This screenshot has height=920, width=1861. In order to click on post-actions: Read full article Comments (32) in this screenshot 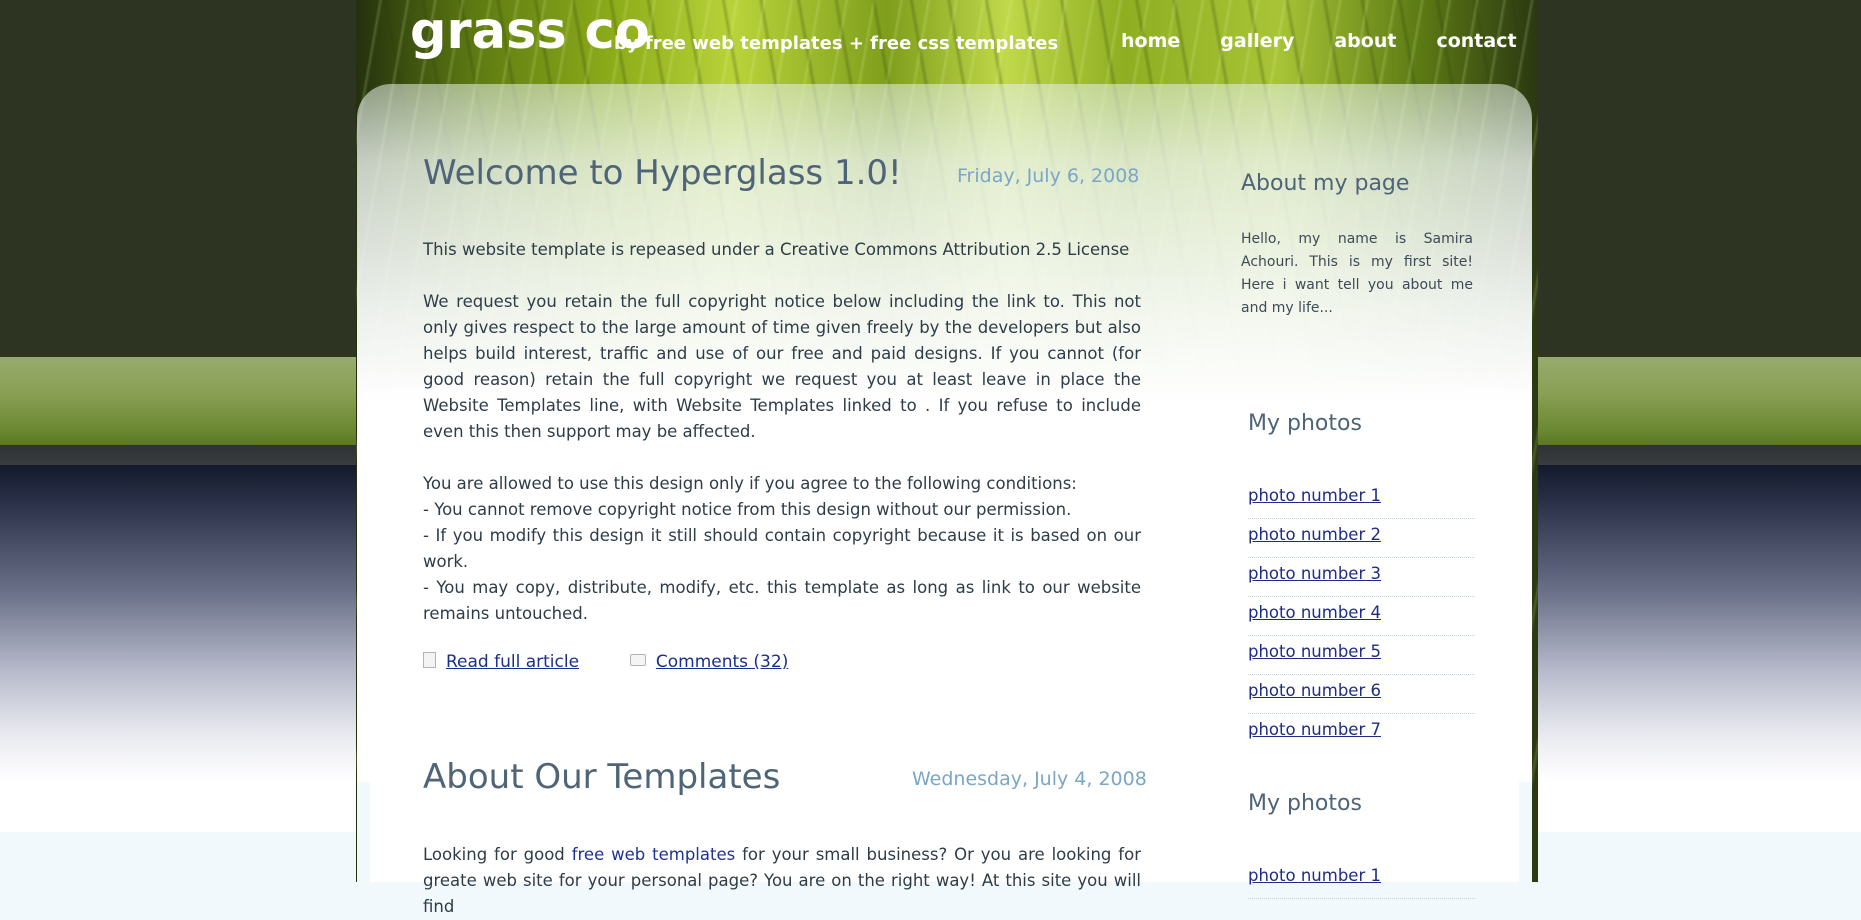, I will do `click(605, 662)`.